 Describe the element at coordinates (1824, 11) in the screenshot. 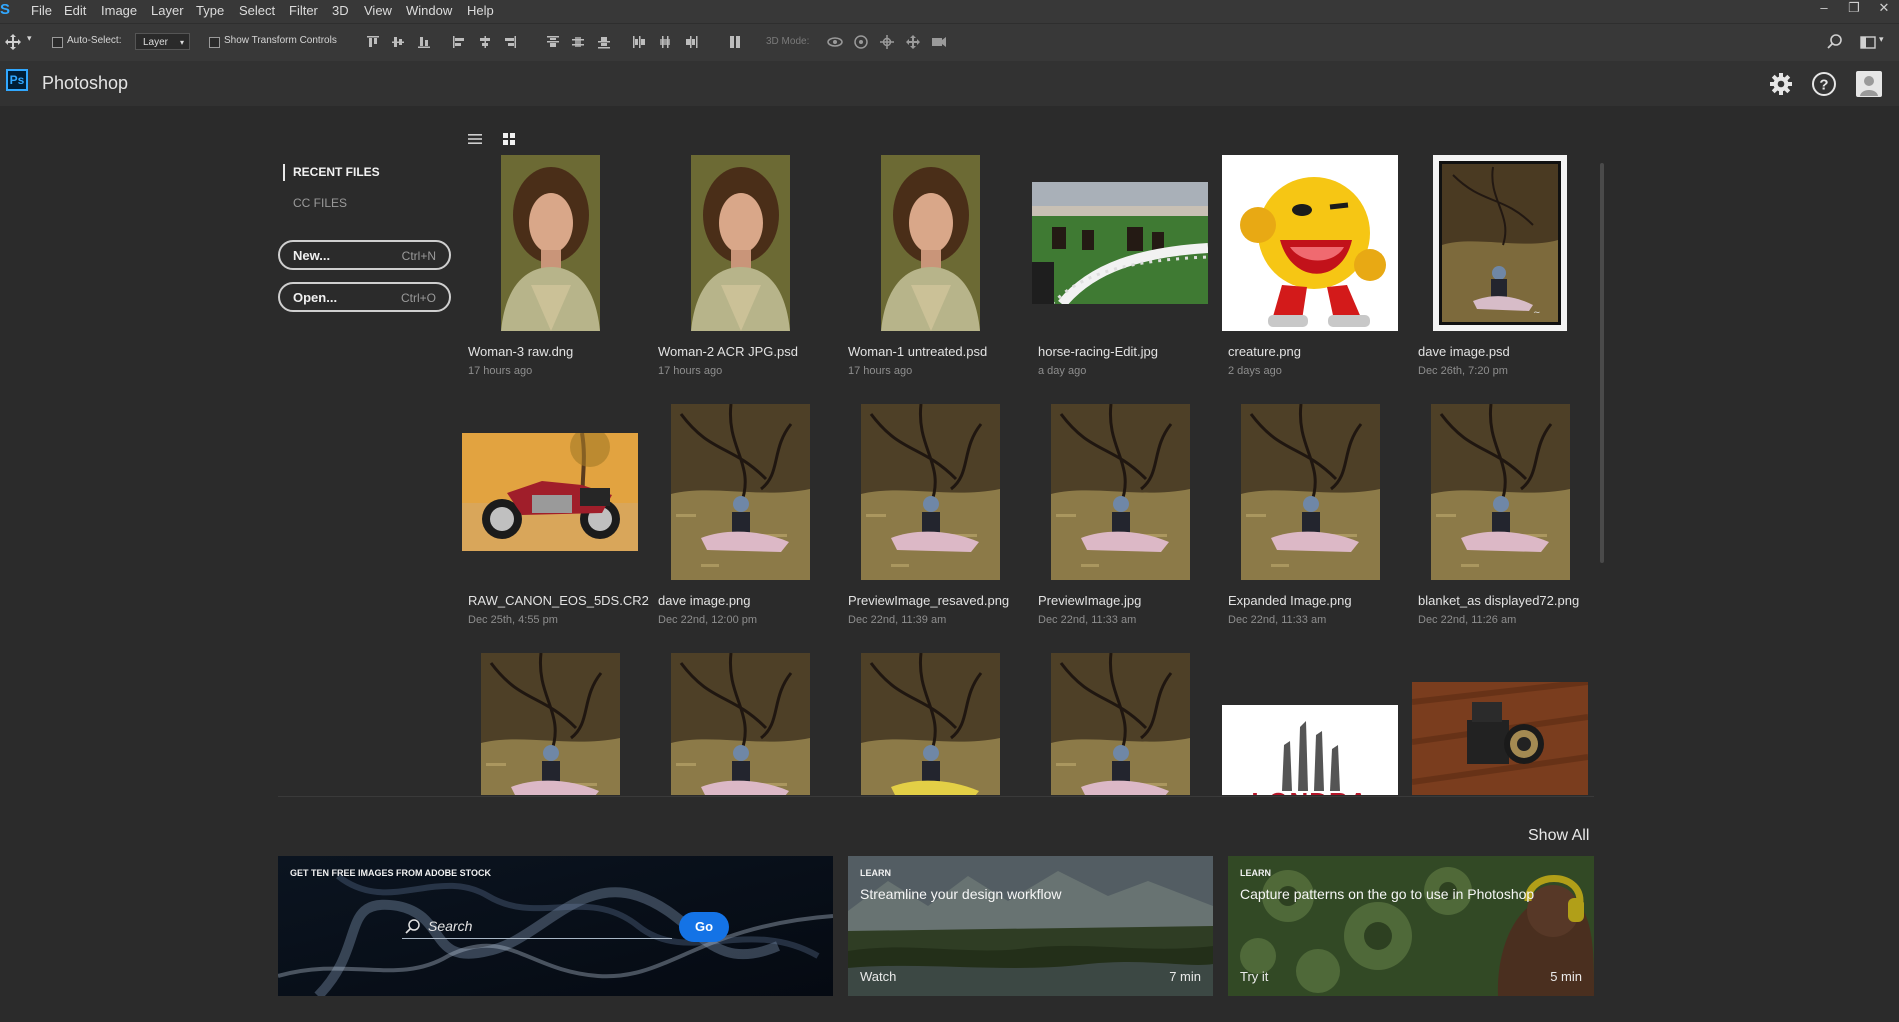

I see `minimize-icon: –` at that location.